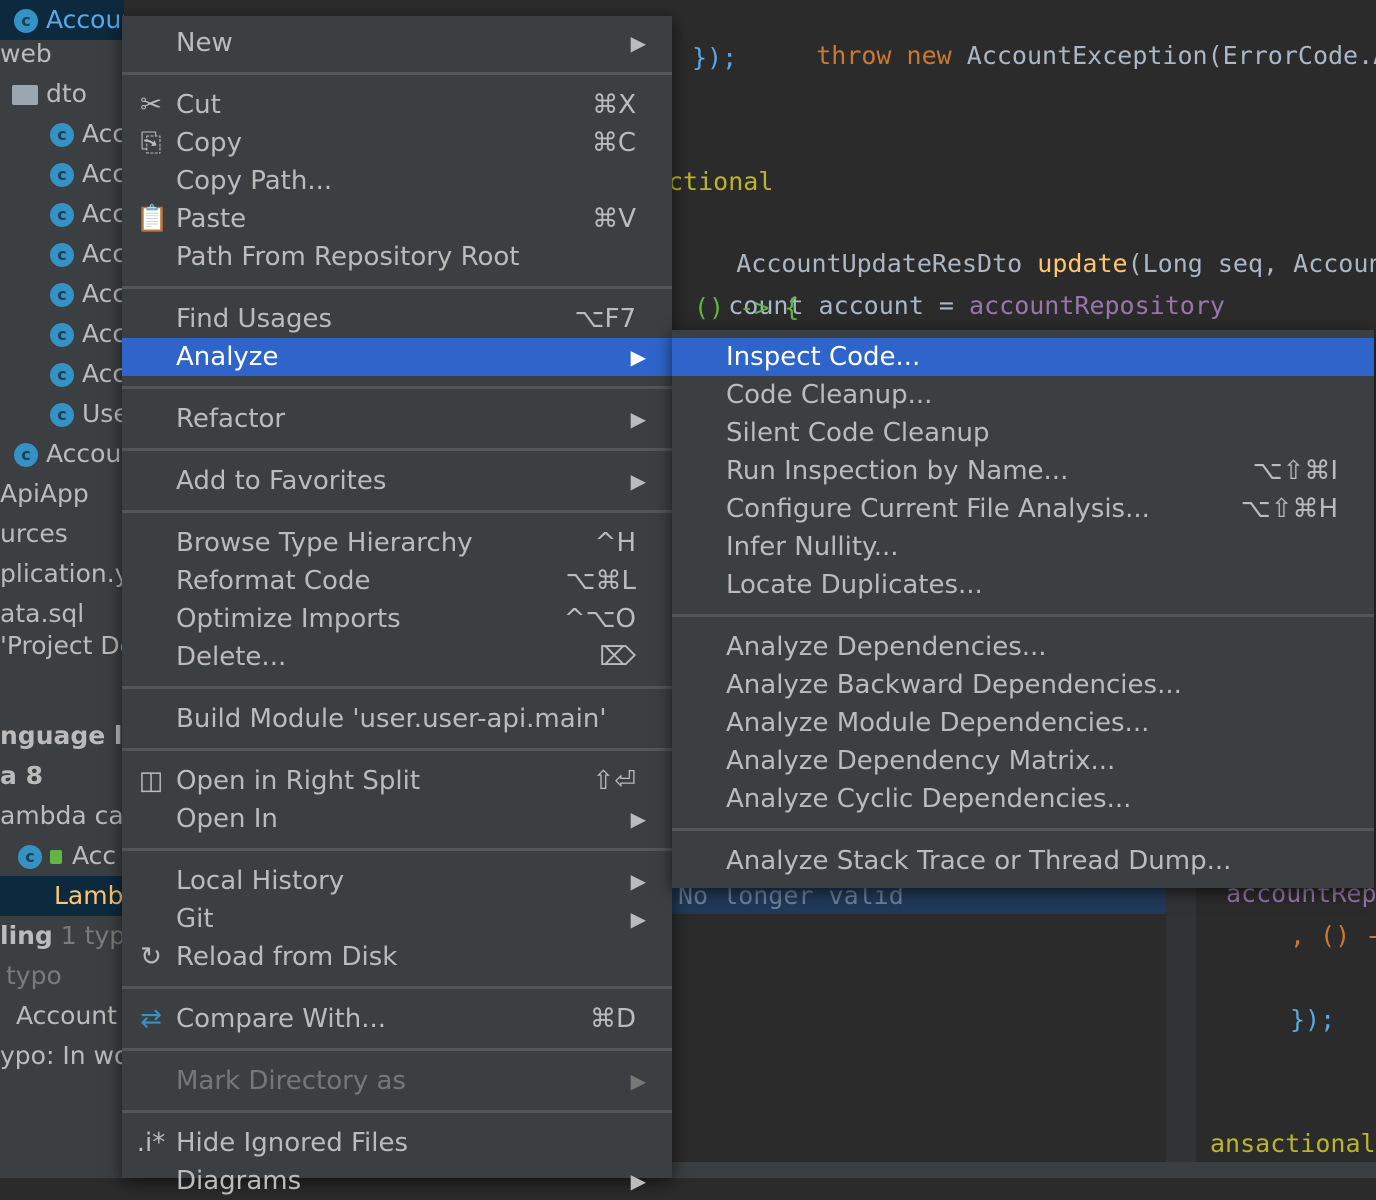  I want to click on preview-panel: accountRep , () - th }); ansactional, so click(1271, 1023).